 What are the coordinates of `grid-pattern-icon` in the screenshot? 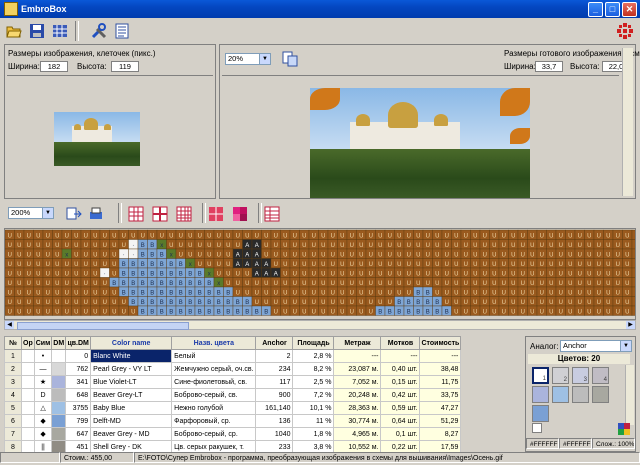 It's located at (136, 214).